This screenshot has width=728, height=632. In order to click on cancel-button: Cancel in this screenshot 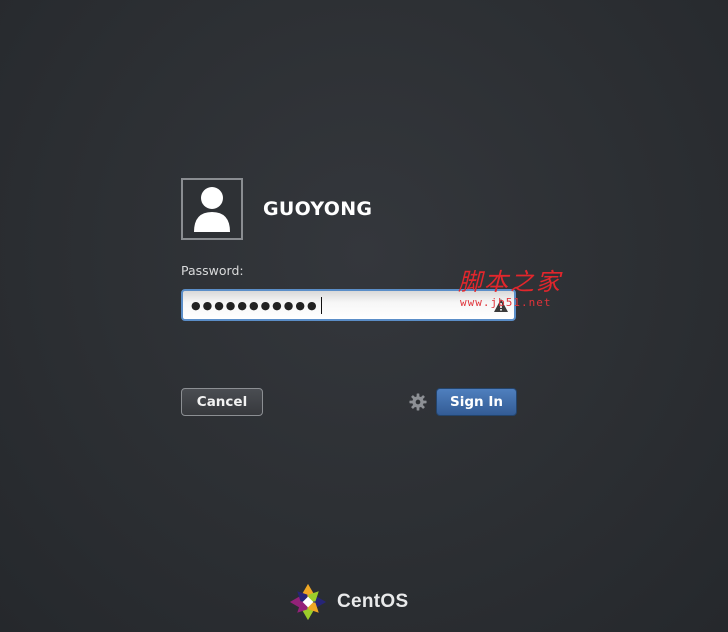, I will do `click(222, 402)`.